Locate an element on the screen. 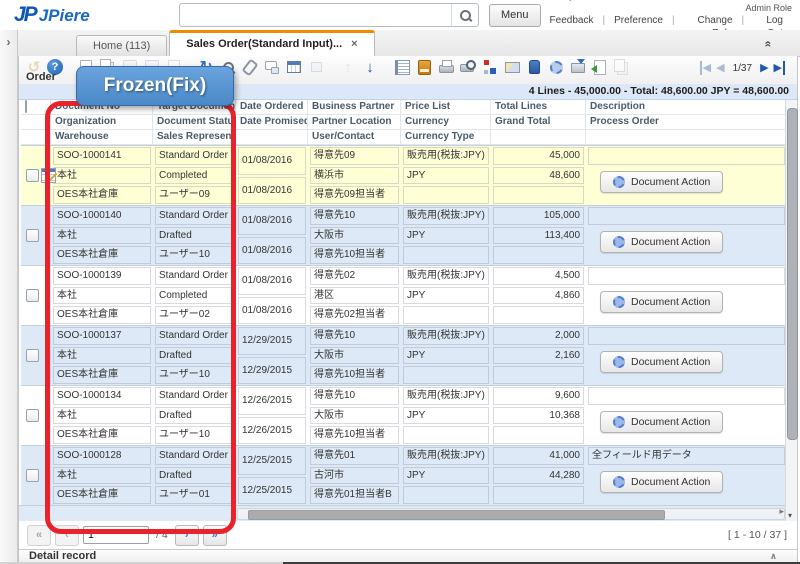  column-header: Target Document Type is located at coordinates (194, 107).